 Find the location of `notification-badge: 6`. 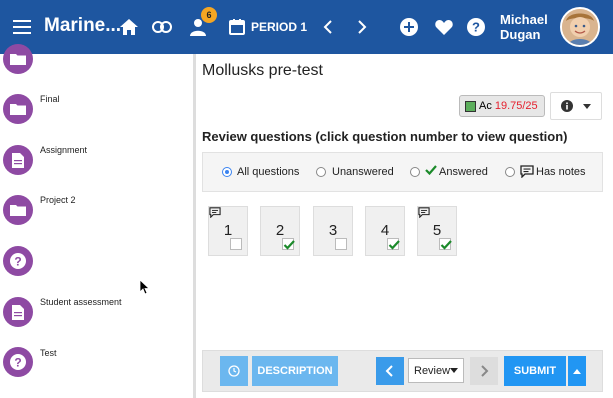

notification-badge: 6 is located at coordinates (209, 15).